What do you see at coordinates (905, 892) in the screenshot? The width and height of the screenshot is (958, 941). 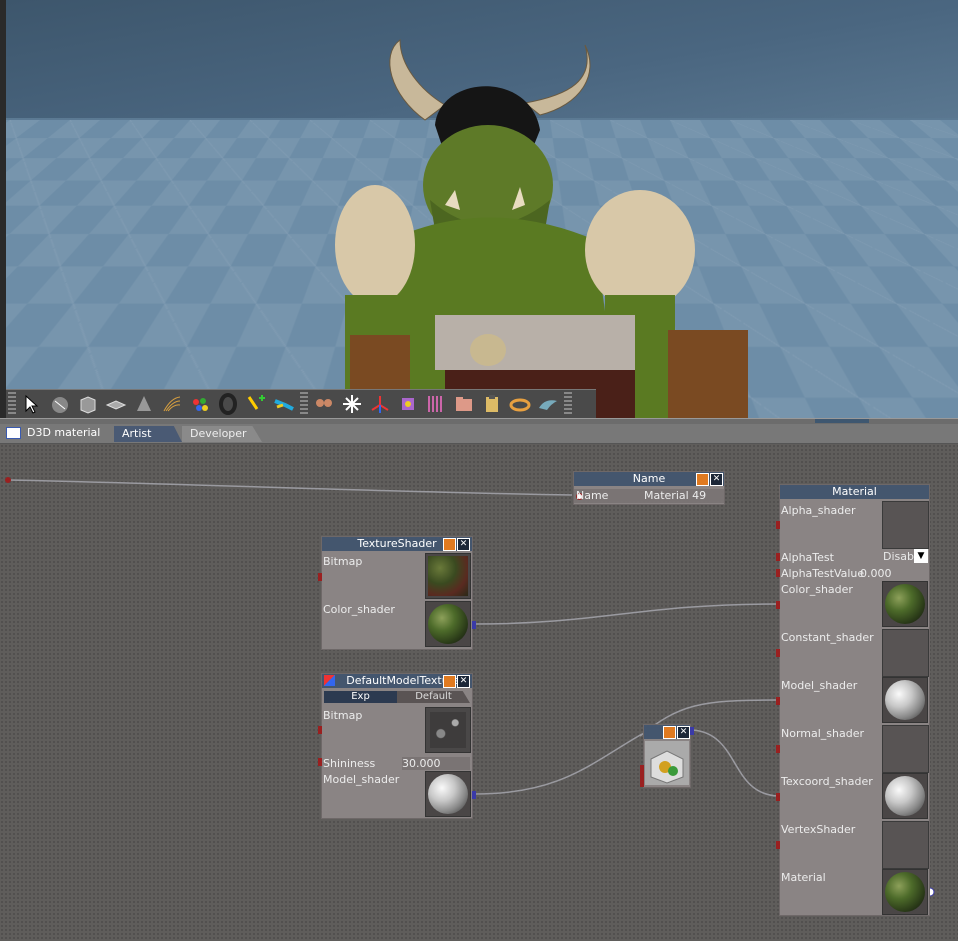 I see `material-preview` at bounding box center [905, 892].